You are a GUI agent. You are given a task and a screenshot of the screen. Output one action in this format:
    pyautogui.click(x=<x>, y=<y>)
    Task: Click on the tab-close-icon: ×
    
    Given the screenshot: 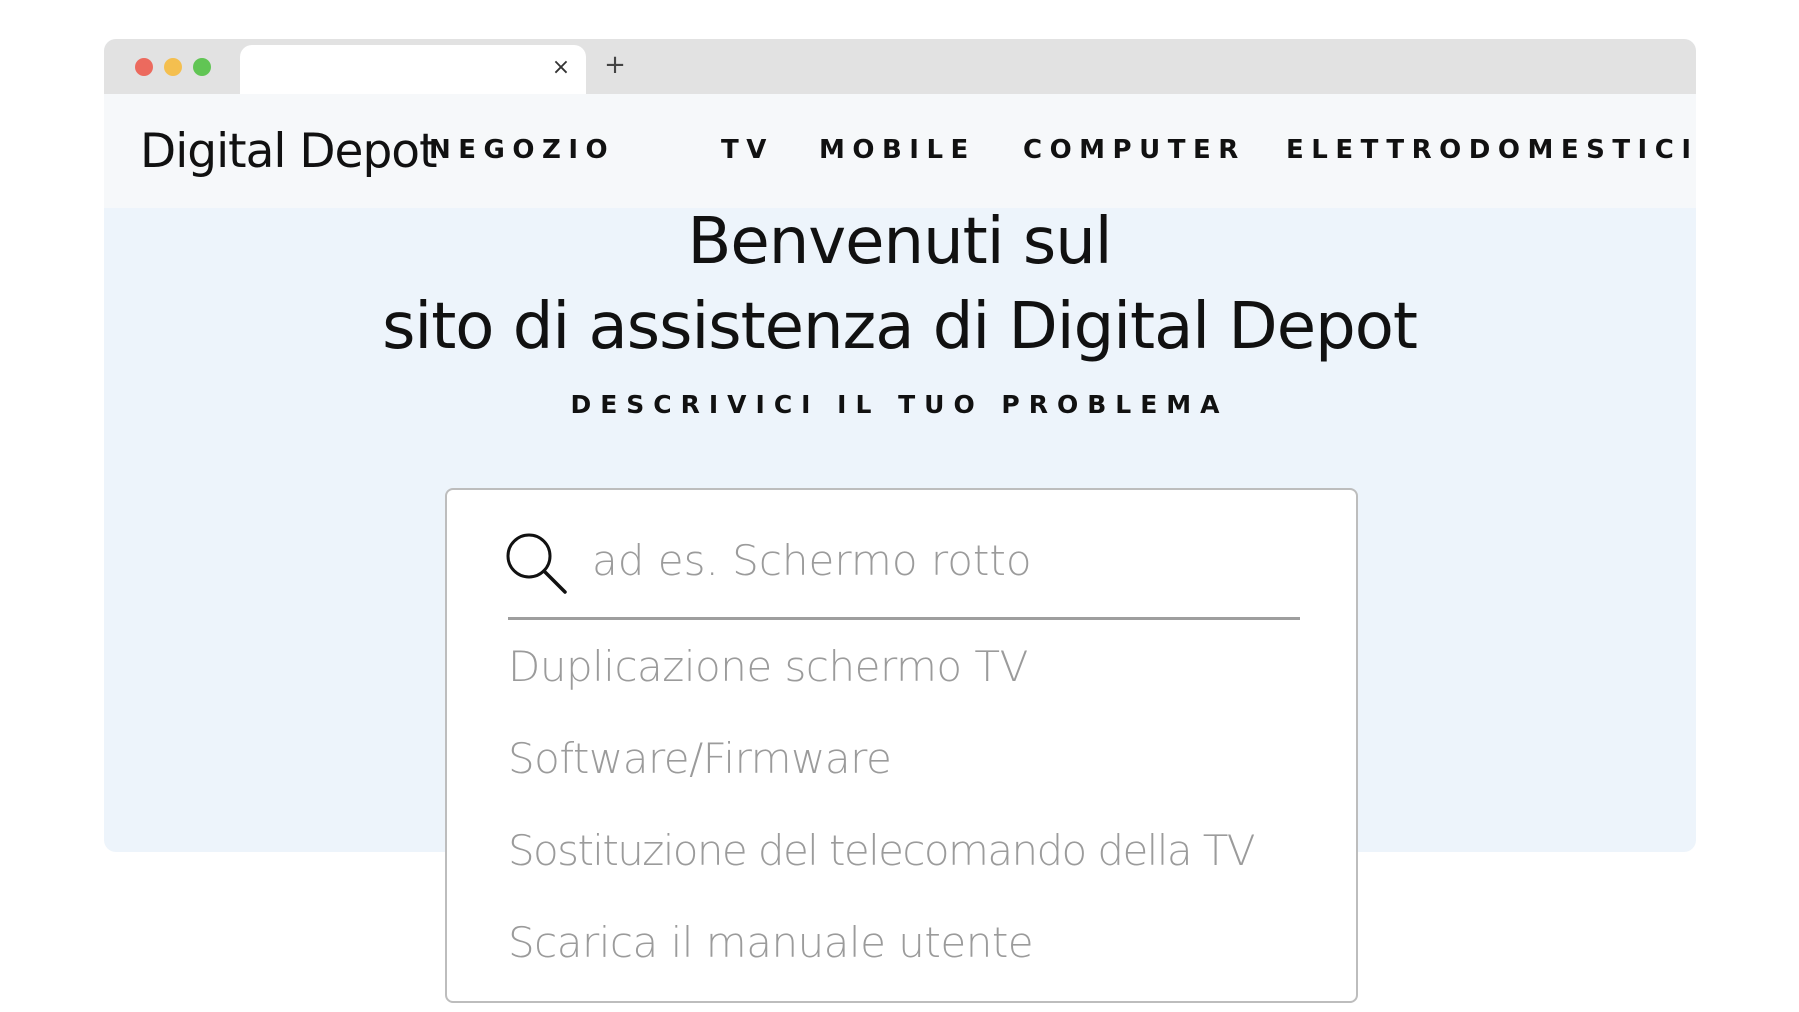 What is the action you would take?
    pyautogui.click(x=561, y=67)
    